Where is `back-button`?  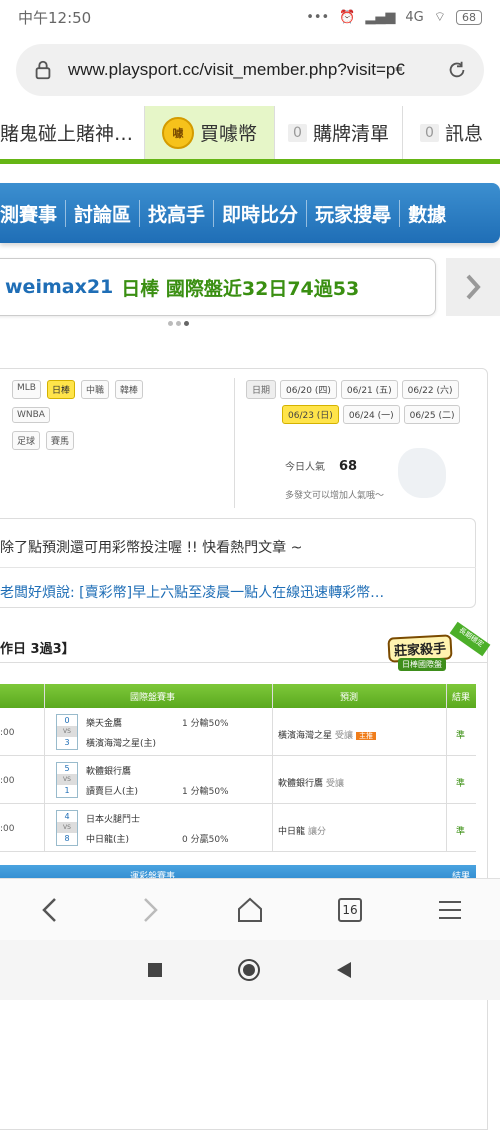 back-button is located at coordinates (50, 910).